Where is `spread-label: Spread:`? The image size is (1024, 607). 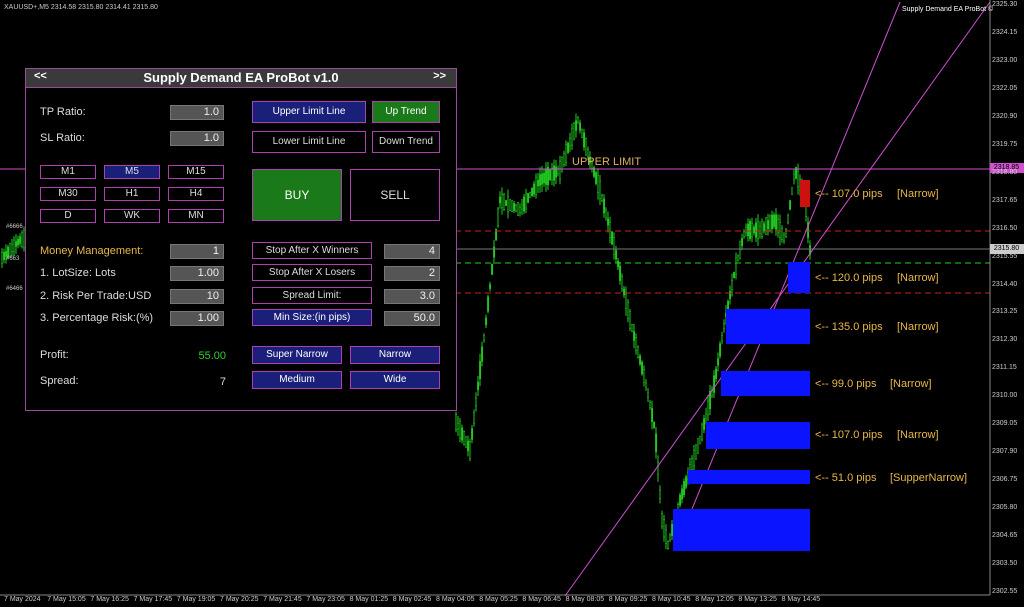
spread-label: Spread: is located at coordinates (59, 381).